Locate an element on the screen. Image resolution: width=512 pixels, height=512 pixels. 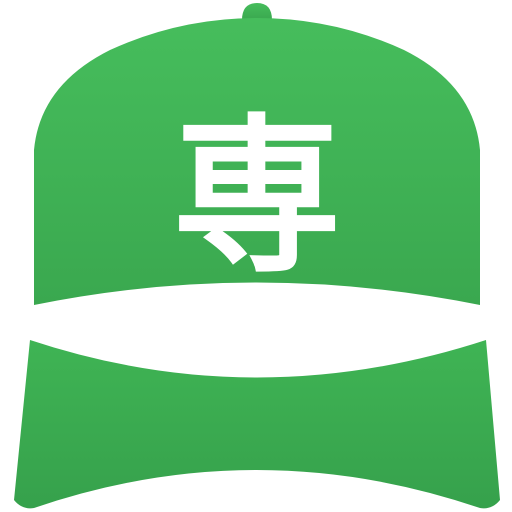
cap-label-text: 専 is located at coordinates (257, 197).